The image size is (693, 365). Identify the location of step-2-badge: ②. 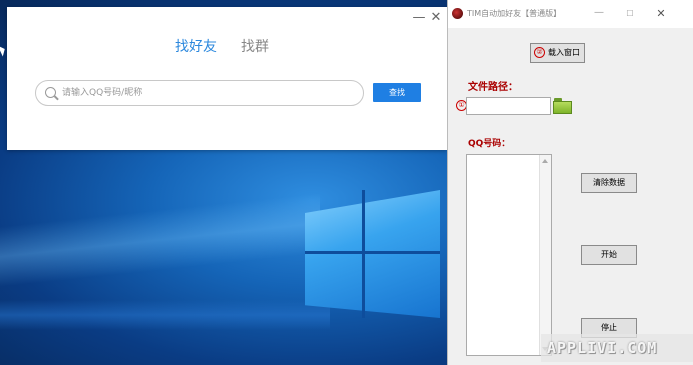
(539, 52).